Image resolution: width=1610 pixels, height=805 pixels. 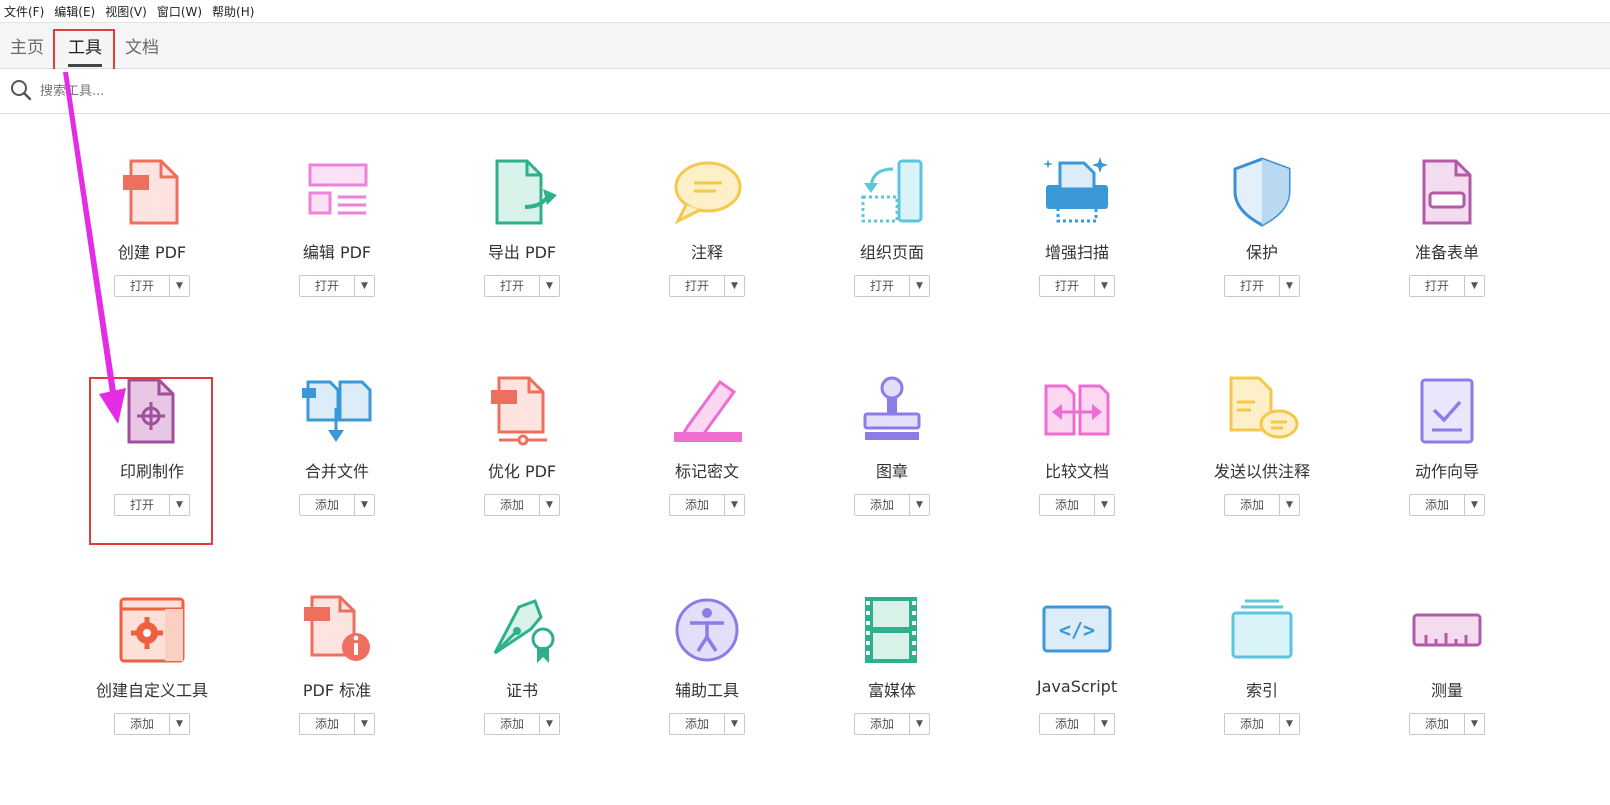 What do you see at coordinates (337, 673) in the screenshot?
I see `tool-pdf-standards: PDF 标准 添加 ▼` at bounding box center [337, 673].